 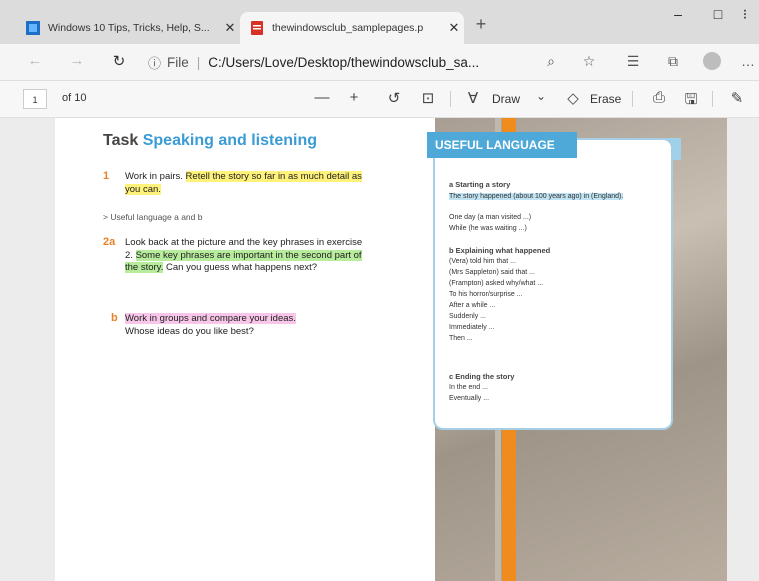 I want to click on section-b-heading: b Explaining what happened, so click(x=500, y=250).